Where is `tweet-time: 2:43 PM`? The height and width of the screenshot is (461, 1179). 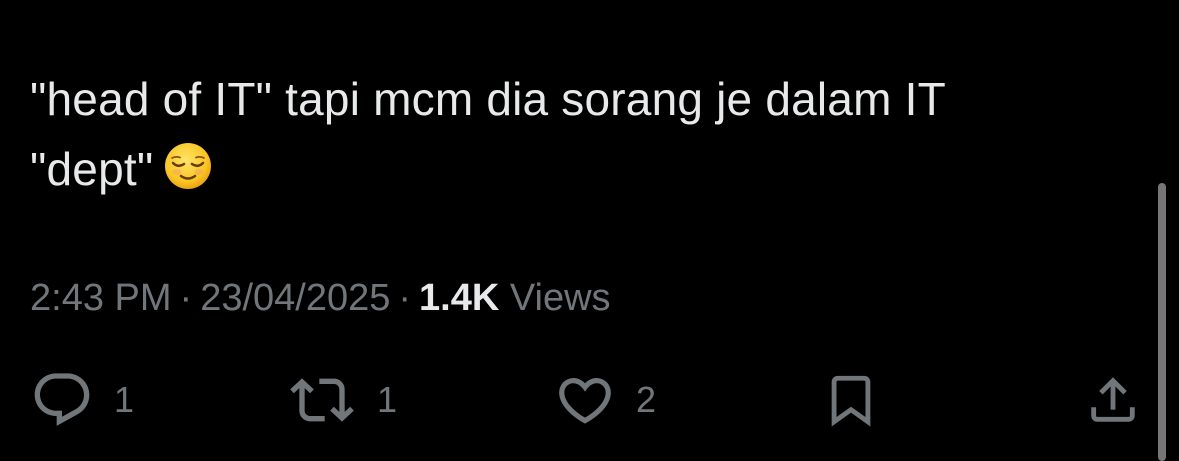 tweet-time: 2:43 PM is located at coordinates (101, 298).